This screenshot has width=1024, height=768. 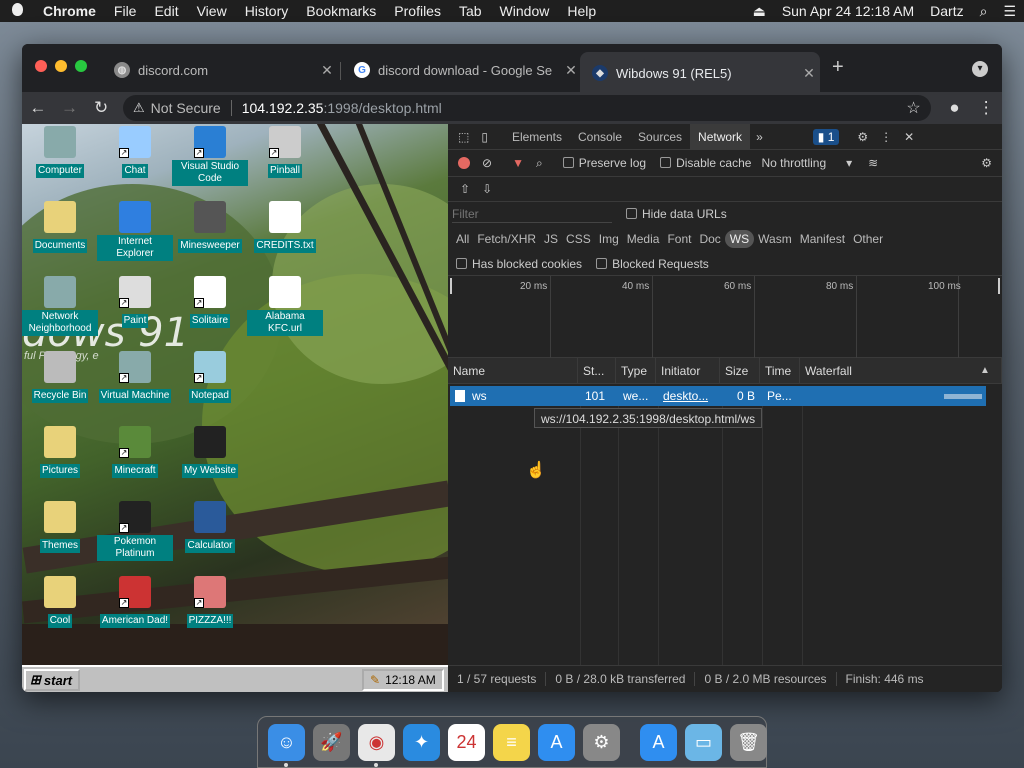 I want to click on profile-avatar-icon: ●, so click(x=955, y=108).